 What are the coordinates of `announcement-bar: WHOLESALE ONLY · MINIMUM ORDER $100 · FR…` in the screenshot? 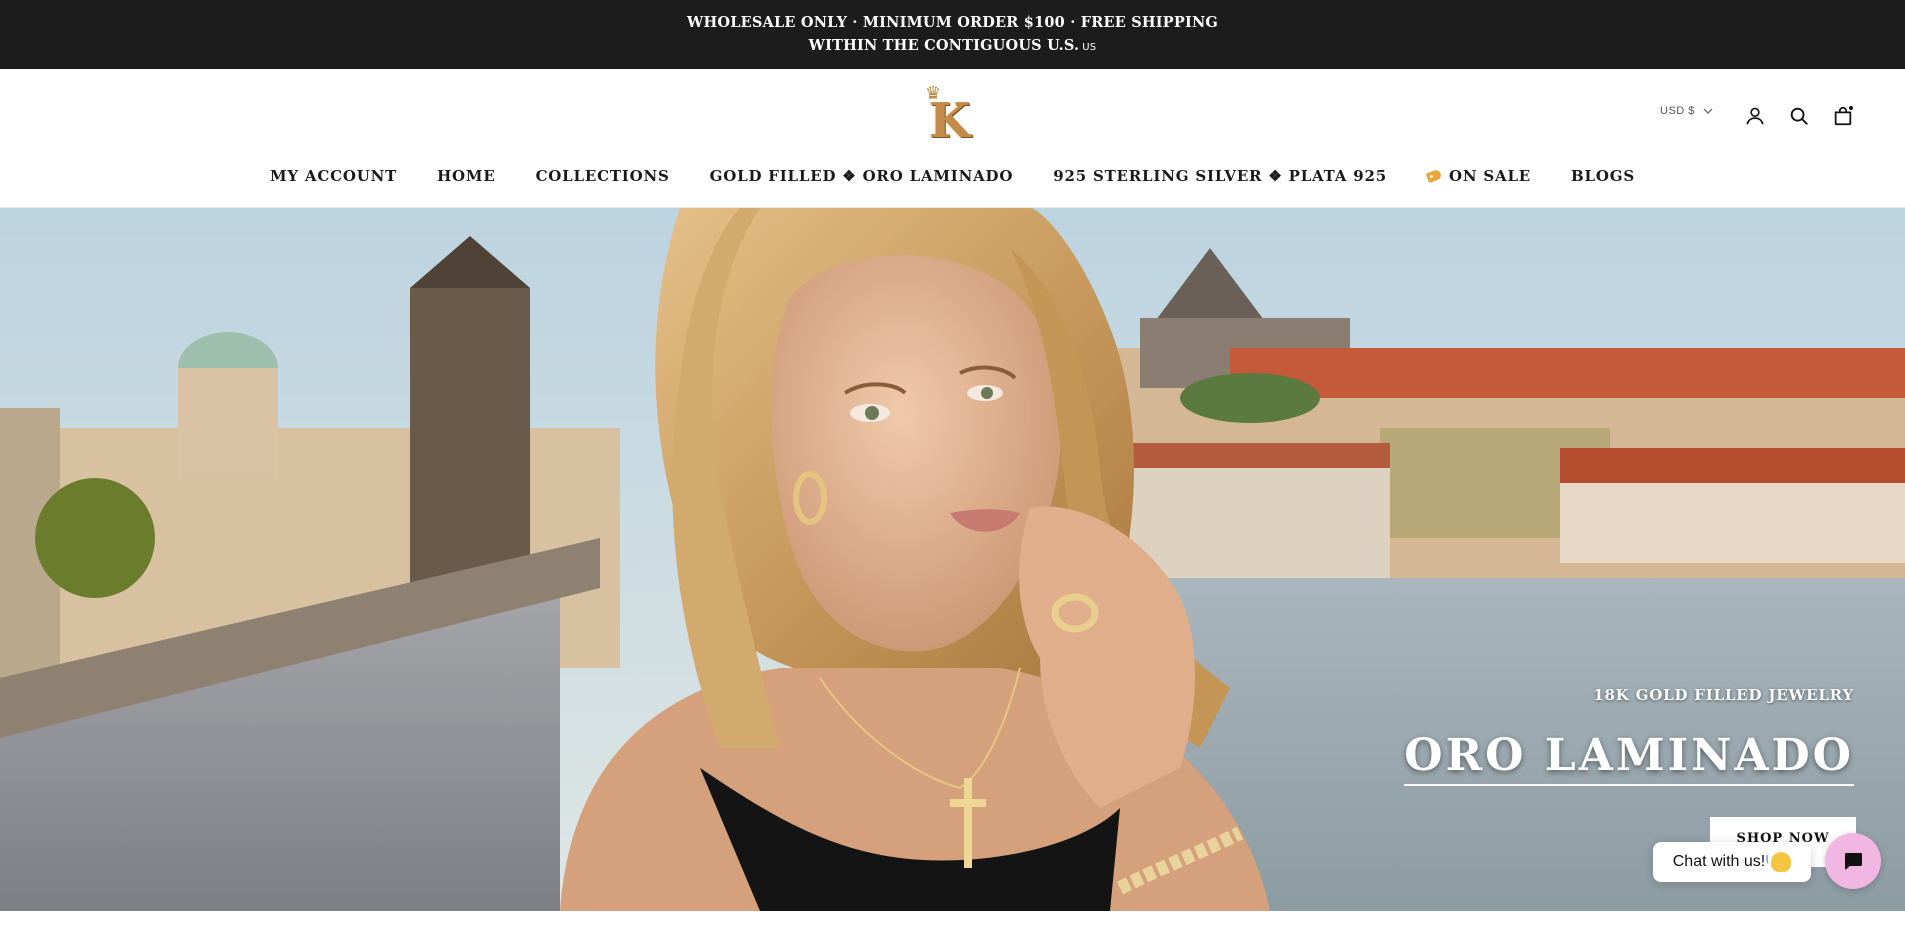 It's located at (952, 34).